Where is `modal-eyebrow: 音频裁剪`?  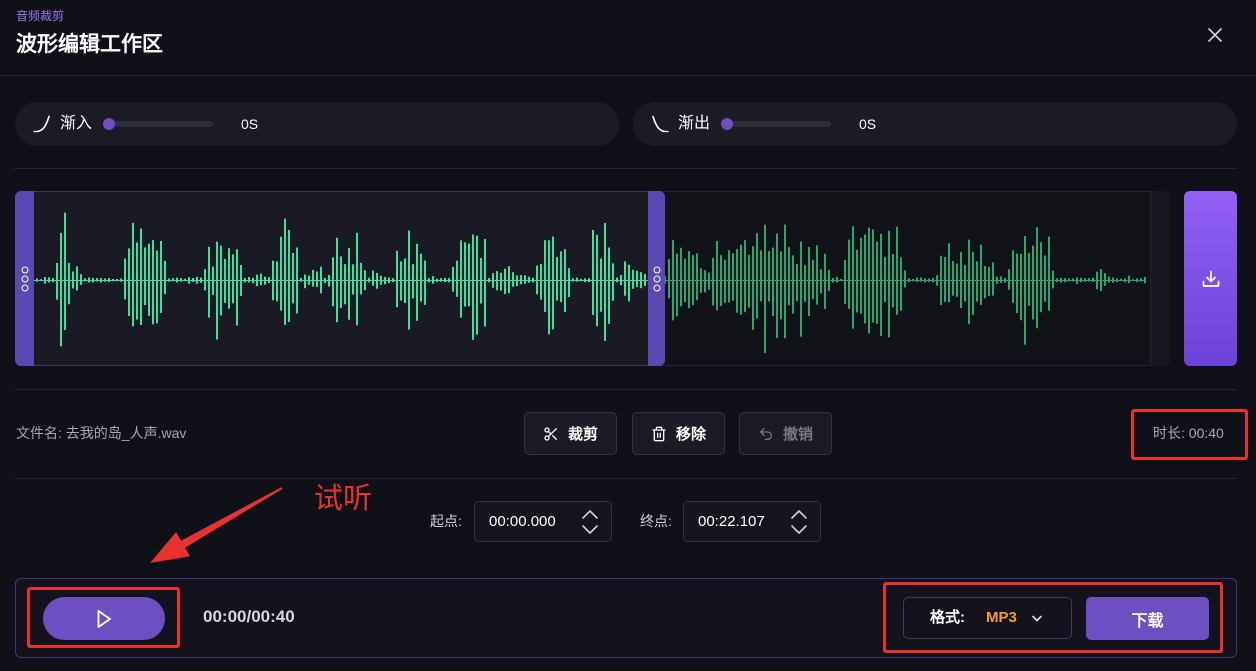 modal-eyebrow: 音频裁剪 is located at coordinates (40, 16).